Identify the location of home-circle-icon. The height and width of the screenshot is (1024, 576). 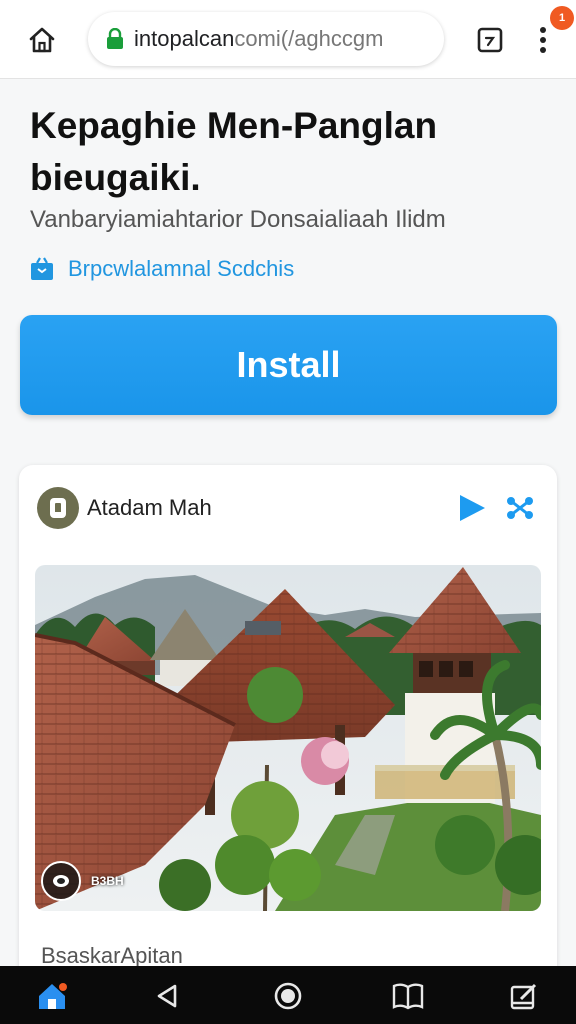
(288, 996).